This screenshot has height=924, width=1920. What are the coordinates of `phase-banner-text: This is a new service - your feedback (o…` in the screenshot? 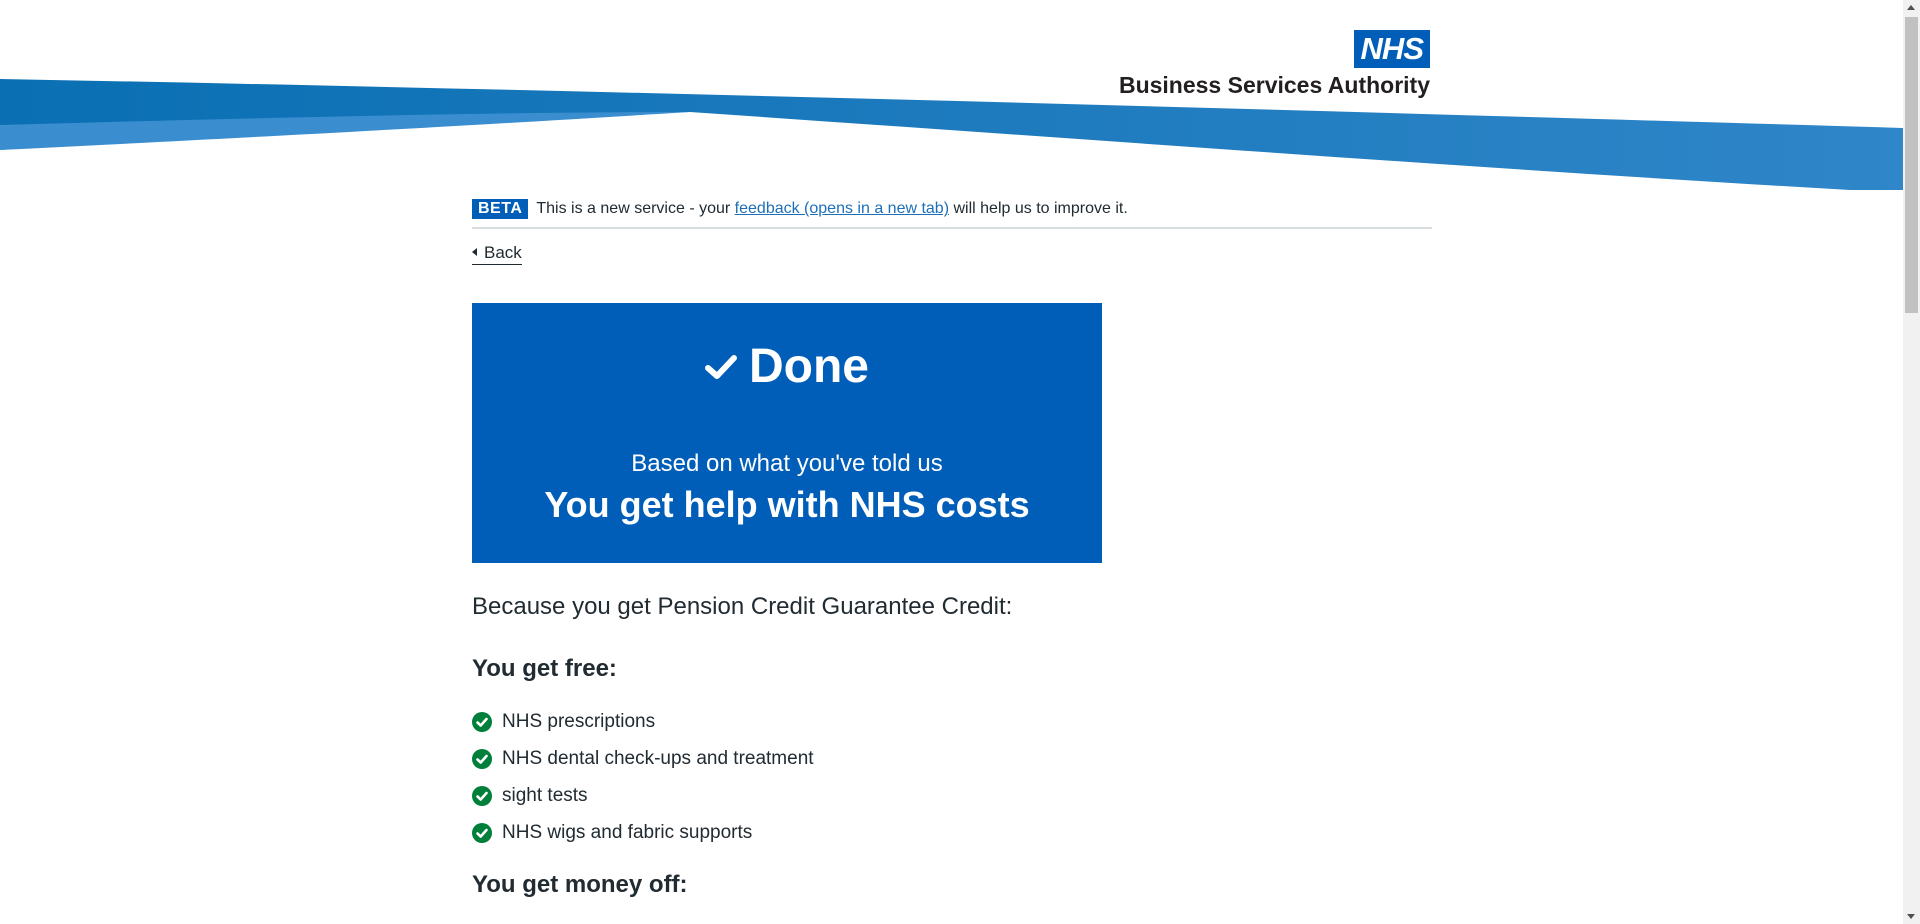 It's located at (831, 209).